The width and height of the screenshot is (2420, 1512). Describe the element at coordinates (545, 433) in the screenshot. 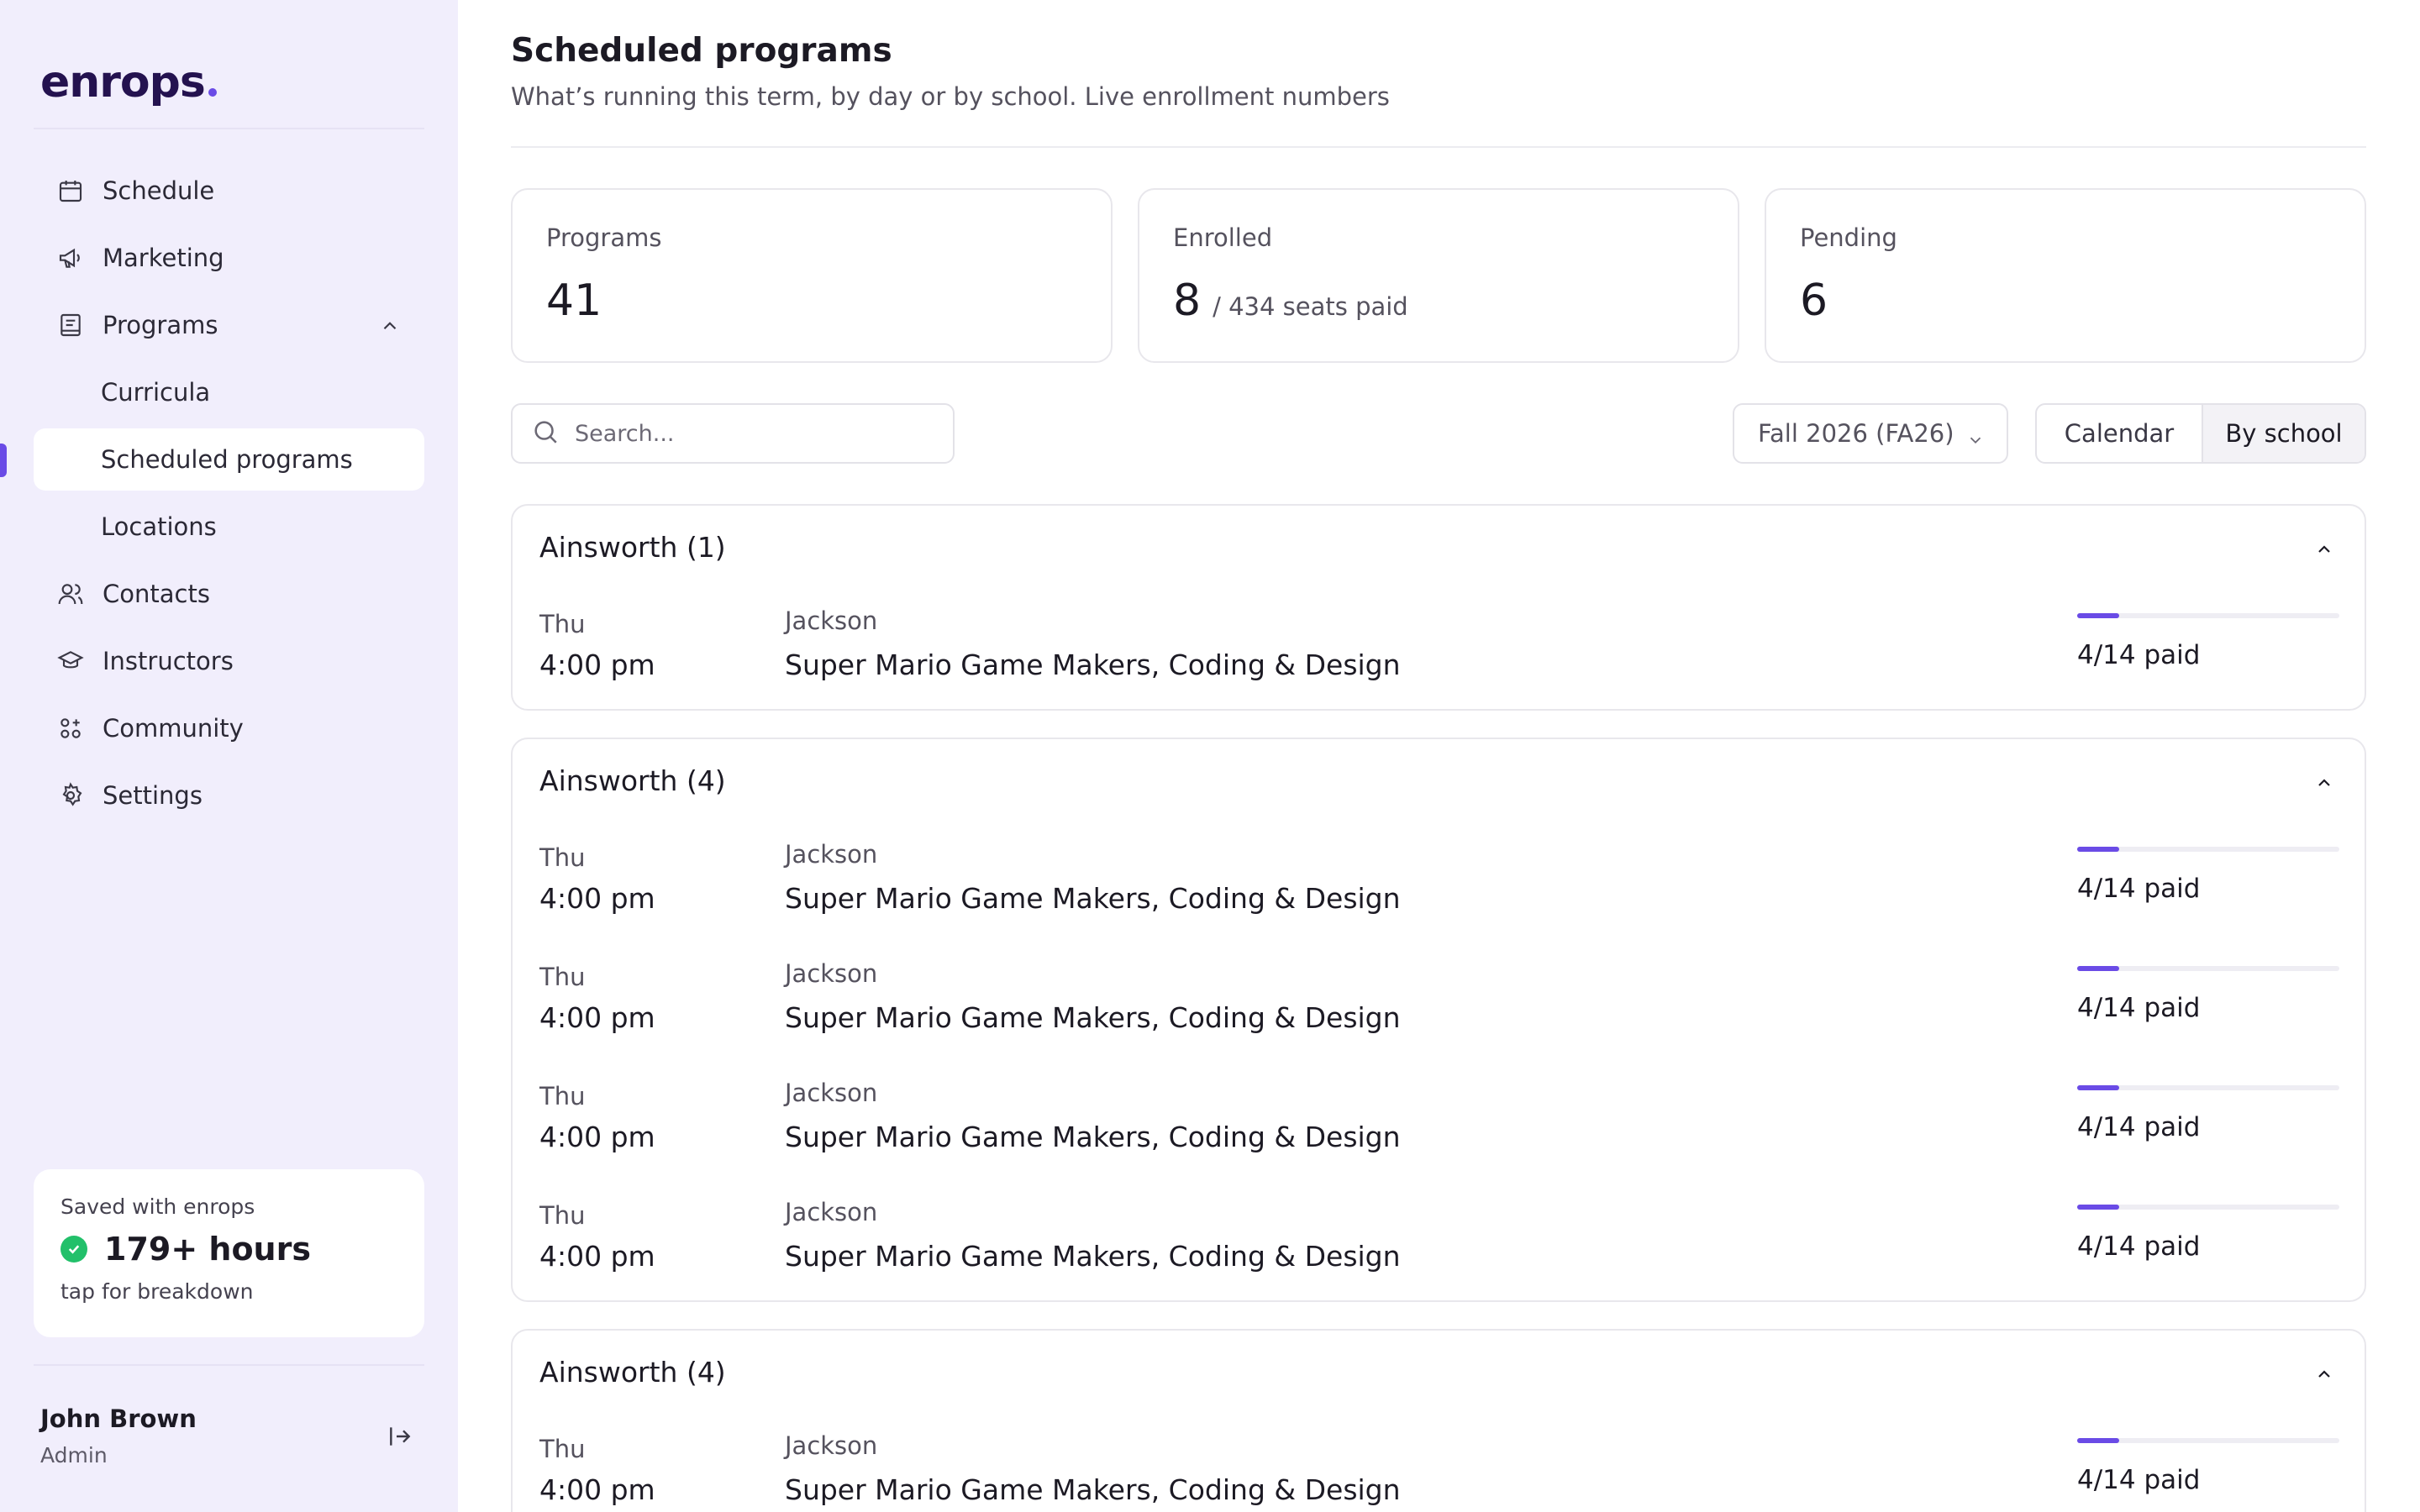

I see `search-icon` at that location.